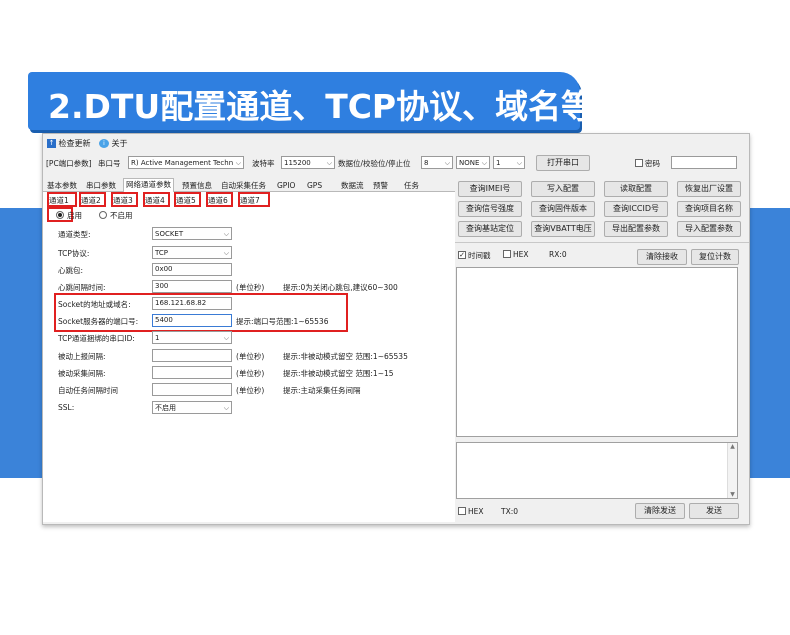 Image resolution: width=790 pixels, height=635 pixels. I want to click on query-project-name-button: 查询项目名称, so click(709, 209).